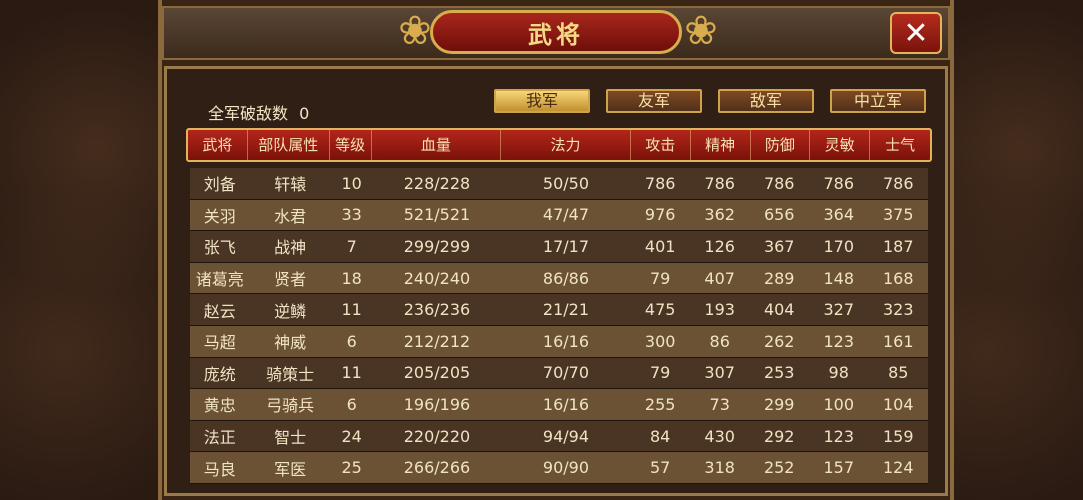 This screenshot has height=500, width=1083. Describe the element at coordinates (559, 373) in the screenshot. I see `table-row: 庞统 骑策士 11 205/205 70/70 79 307 253 98 85` at that location.